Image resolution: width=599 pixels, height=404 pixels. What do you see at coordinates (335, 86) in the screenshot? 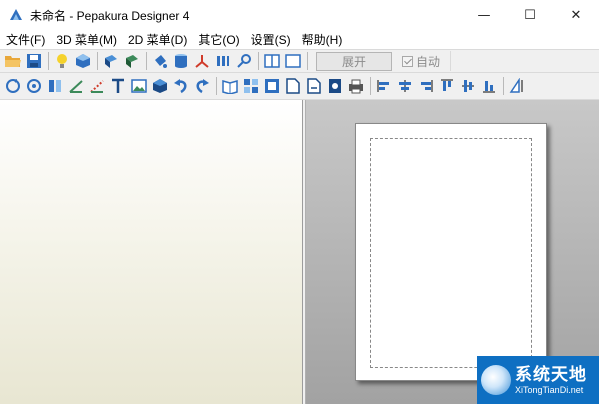
I see `page-settings-icon` at bounding box center [335, 86].